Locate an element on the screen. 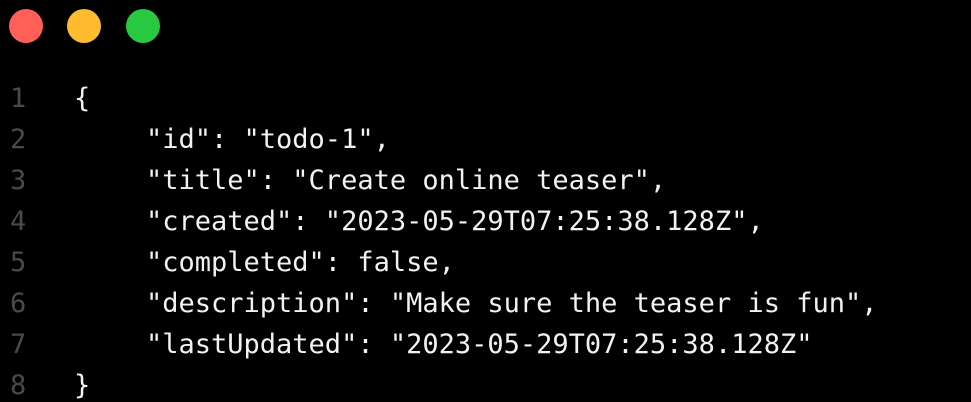  code-line: 3 "title": "Create online teaser", is located at coordinates (485, 180).